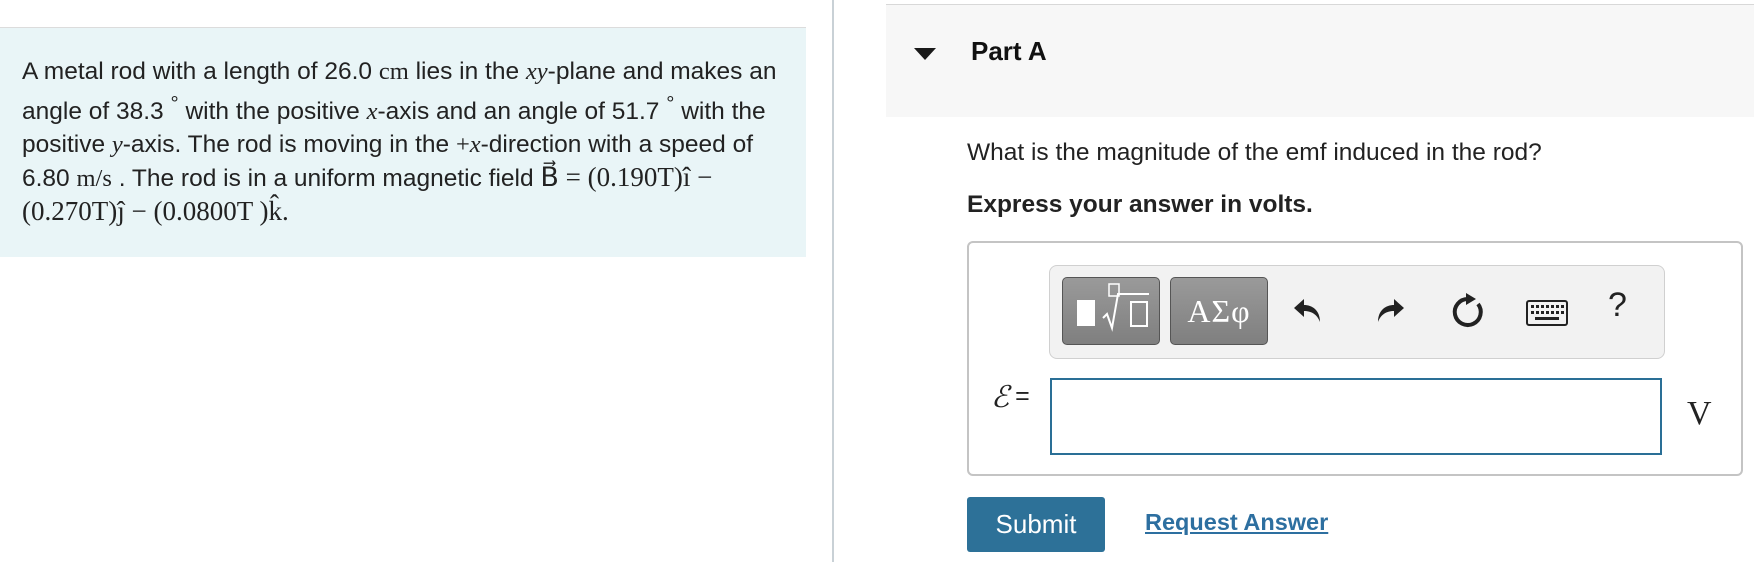 This screenshot has width=1754, height=562. Describe the element at coordinates (1236, 522) in the screenshot. I see `request-answer-link: Request Answer` at that location.